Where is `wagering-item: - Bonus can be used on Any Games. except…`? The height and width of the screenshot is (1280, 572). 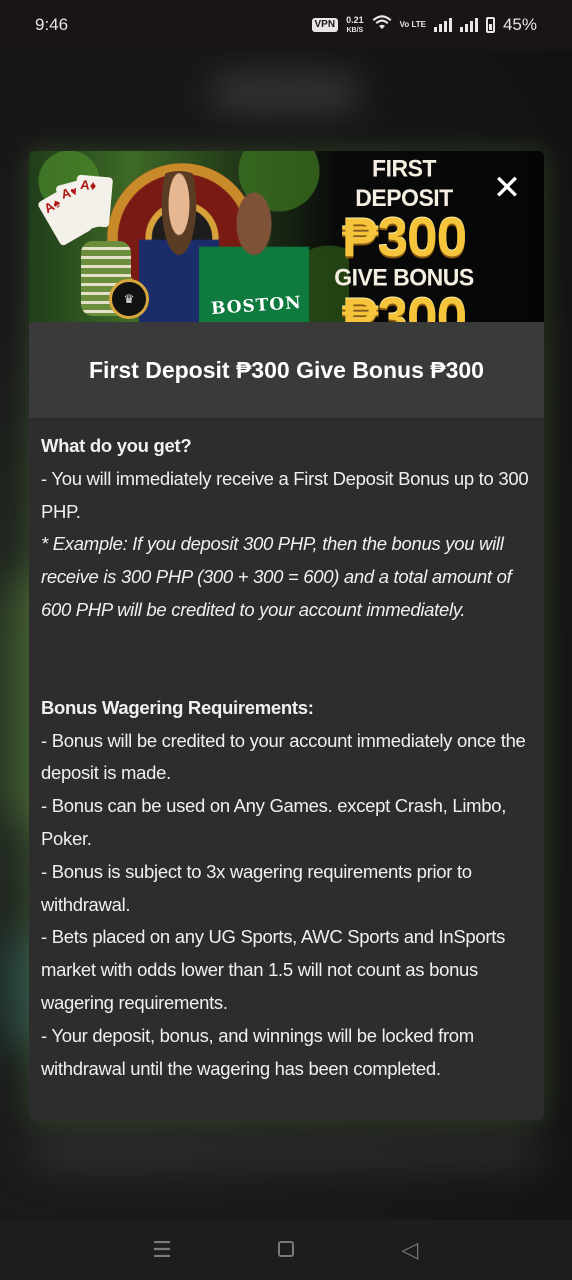 wagering-item: - Bonus can be used on Any Games. except… is located at coordinates (274, 822).